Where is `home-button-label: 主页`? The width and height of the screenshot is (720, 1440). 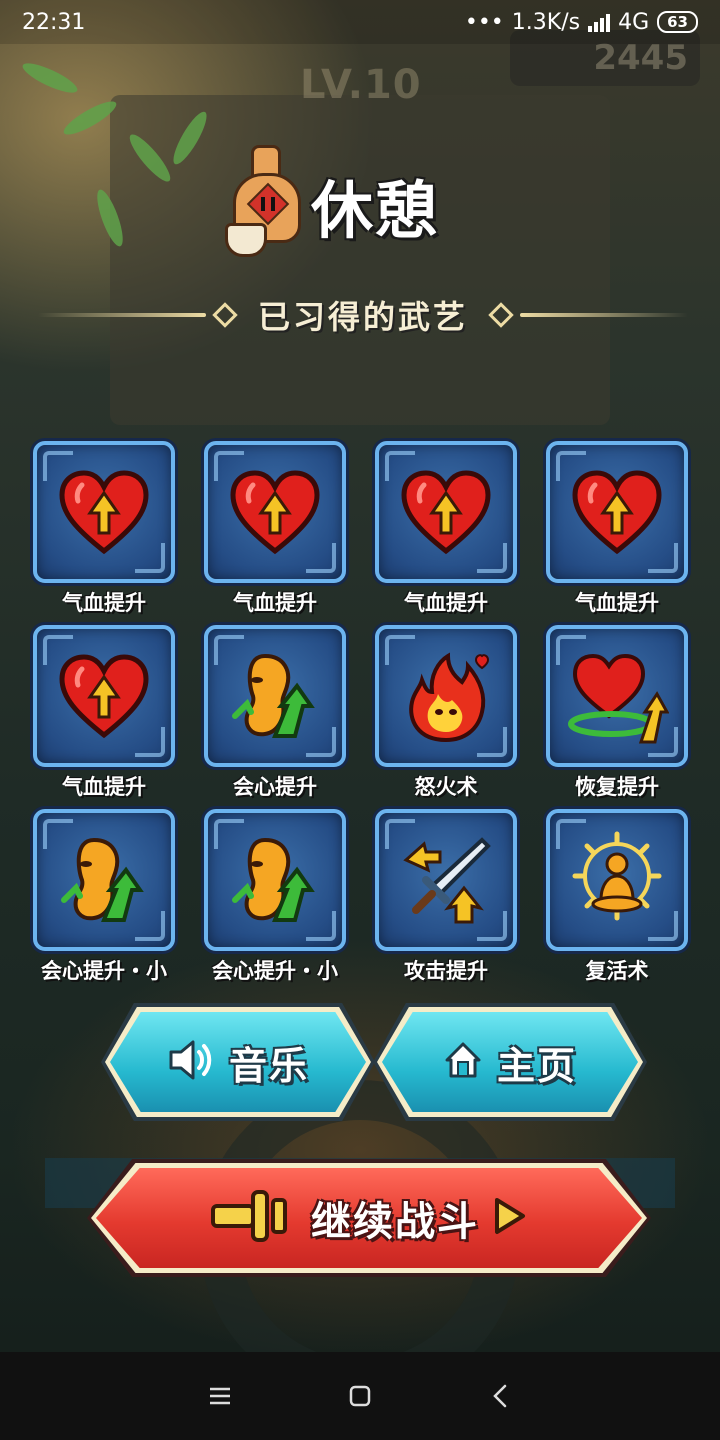 home-button-label: 主页 is located at coordinates (536, 1065).